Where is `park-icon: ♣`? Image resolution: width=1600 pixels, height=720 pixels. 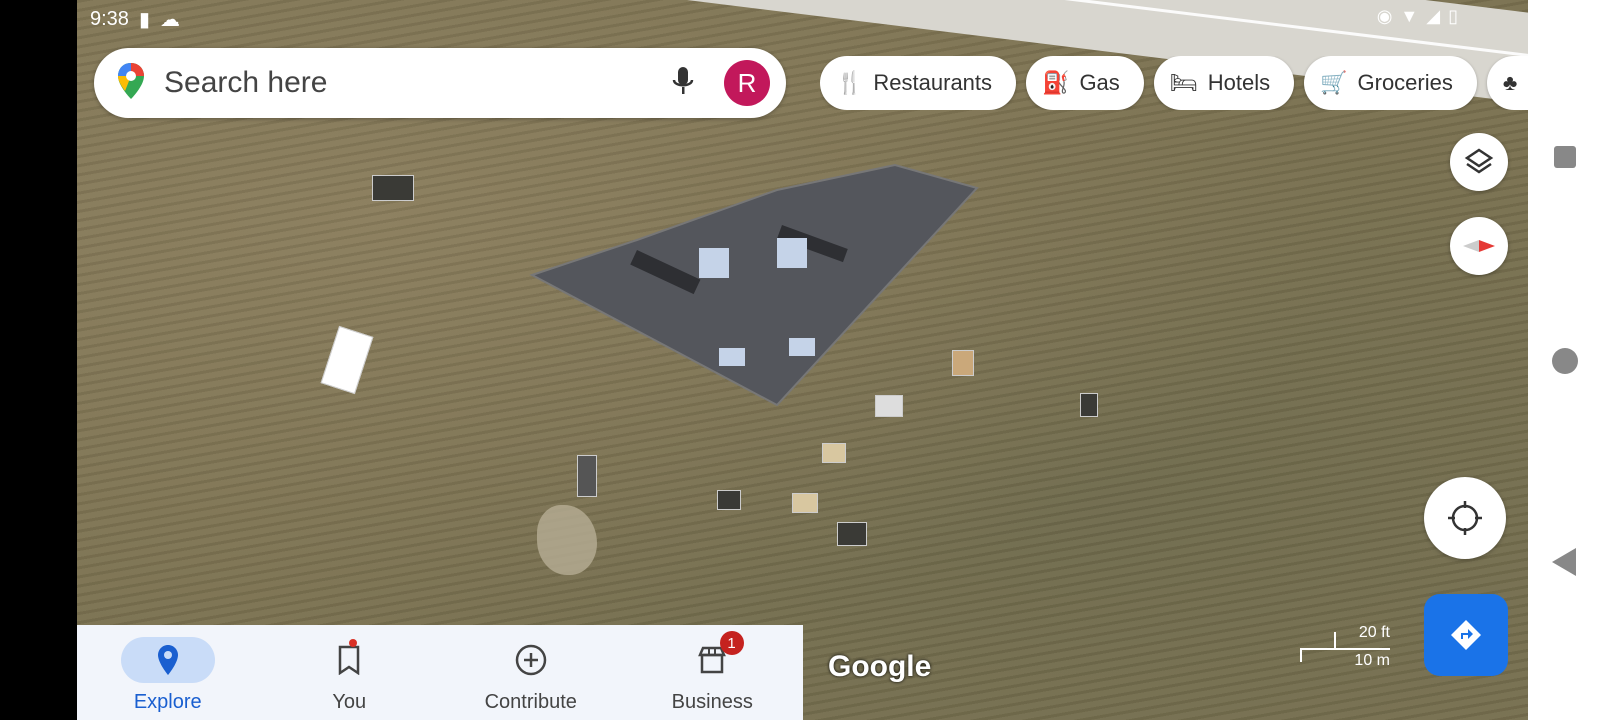 park-icon: ♣ is located at coordinates (1510, 82).